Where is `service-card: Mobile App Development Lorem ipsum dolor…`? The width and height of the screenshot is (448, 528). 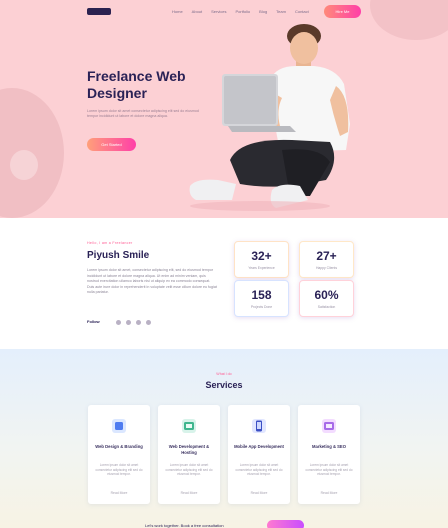
service-card: Mobile App Development Lorem ipsum dolor… is located at coordinates (259, 454).